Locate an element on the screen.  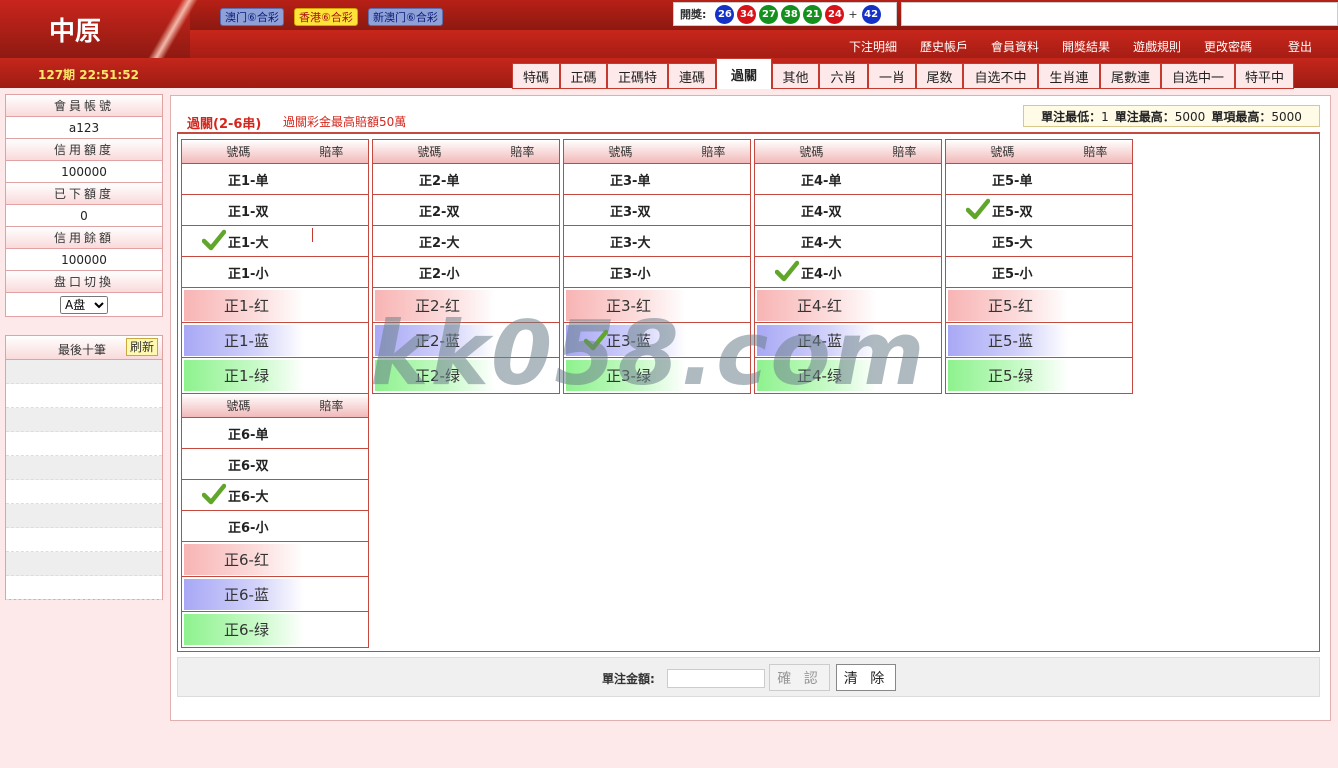
lottery-new-macau: 新澳门⑥合彩 is located at coordinates (405, 17).